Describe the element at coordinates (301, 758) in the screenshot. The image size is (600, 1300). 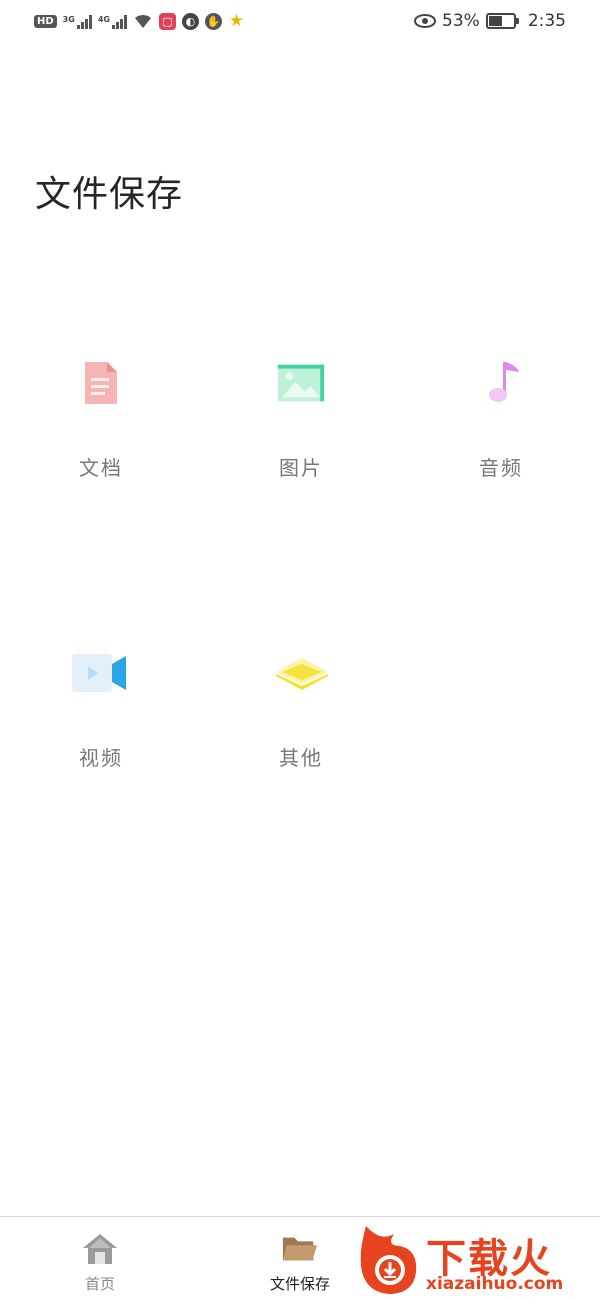
I see `category-label: 其他` at that location.